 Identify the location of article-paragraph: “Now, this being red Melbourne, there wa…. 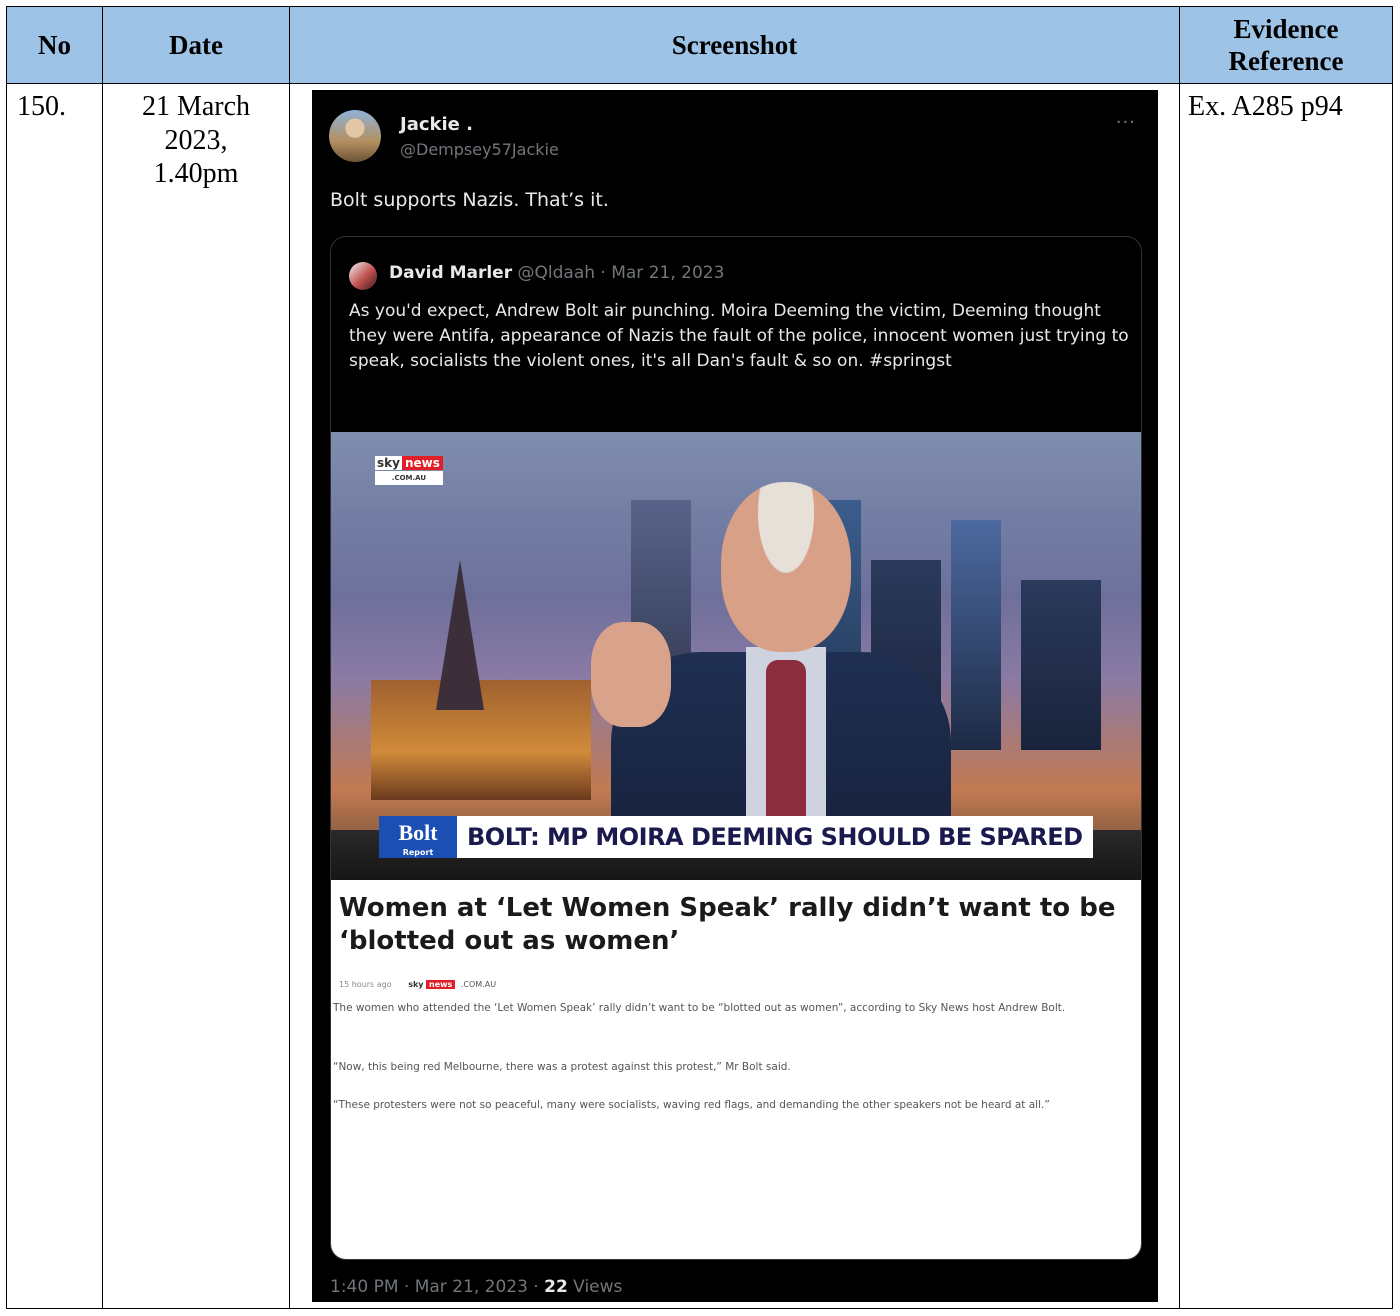
(562, 1067).